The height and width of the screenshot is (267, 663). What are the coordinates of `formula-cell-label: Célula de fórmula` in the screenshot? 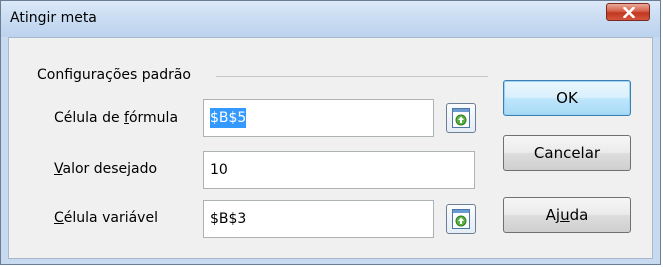 It's located at (116, 118).